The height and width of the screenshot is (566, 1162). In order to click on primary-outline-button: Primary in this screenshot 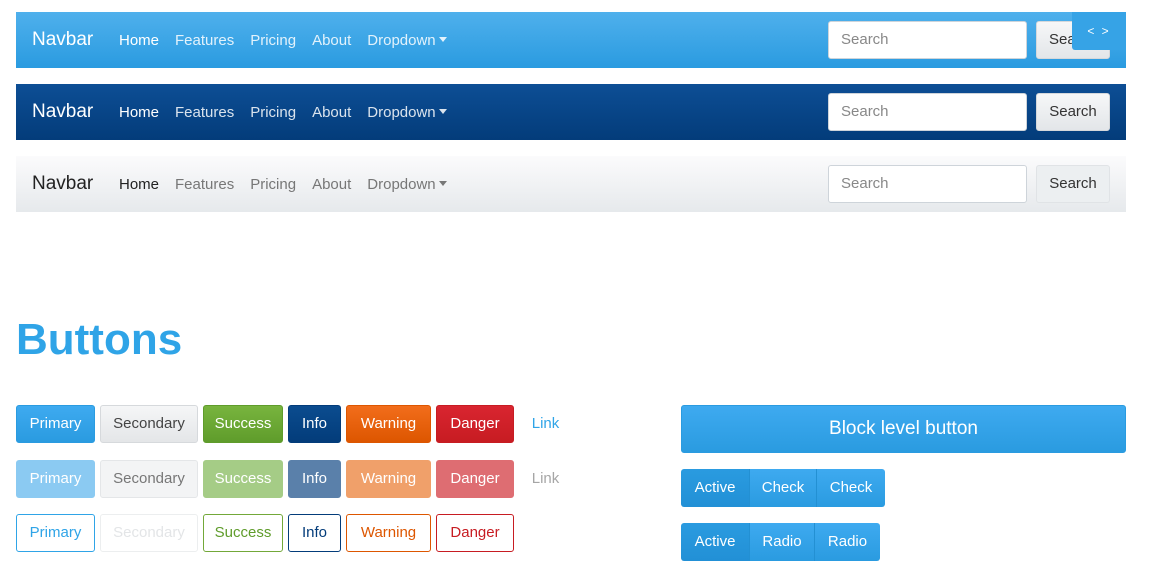, I will do `click(55, 533)`.